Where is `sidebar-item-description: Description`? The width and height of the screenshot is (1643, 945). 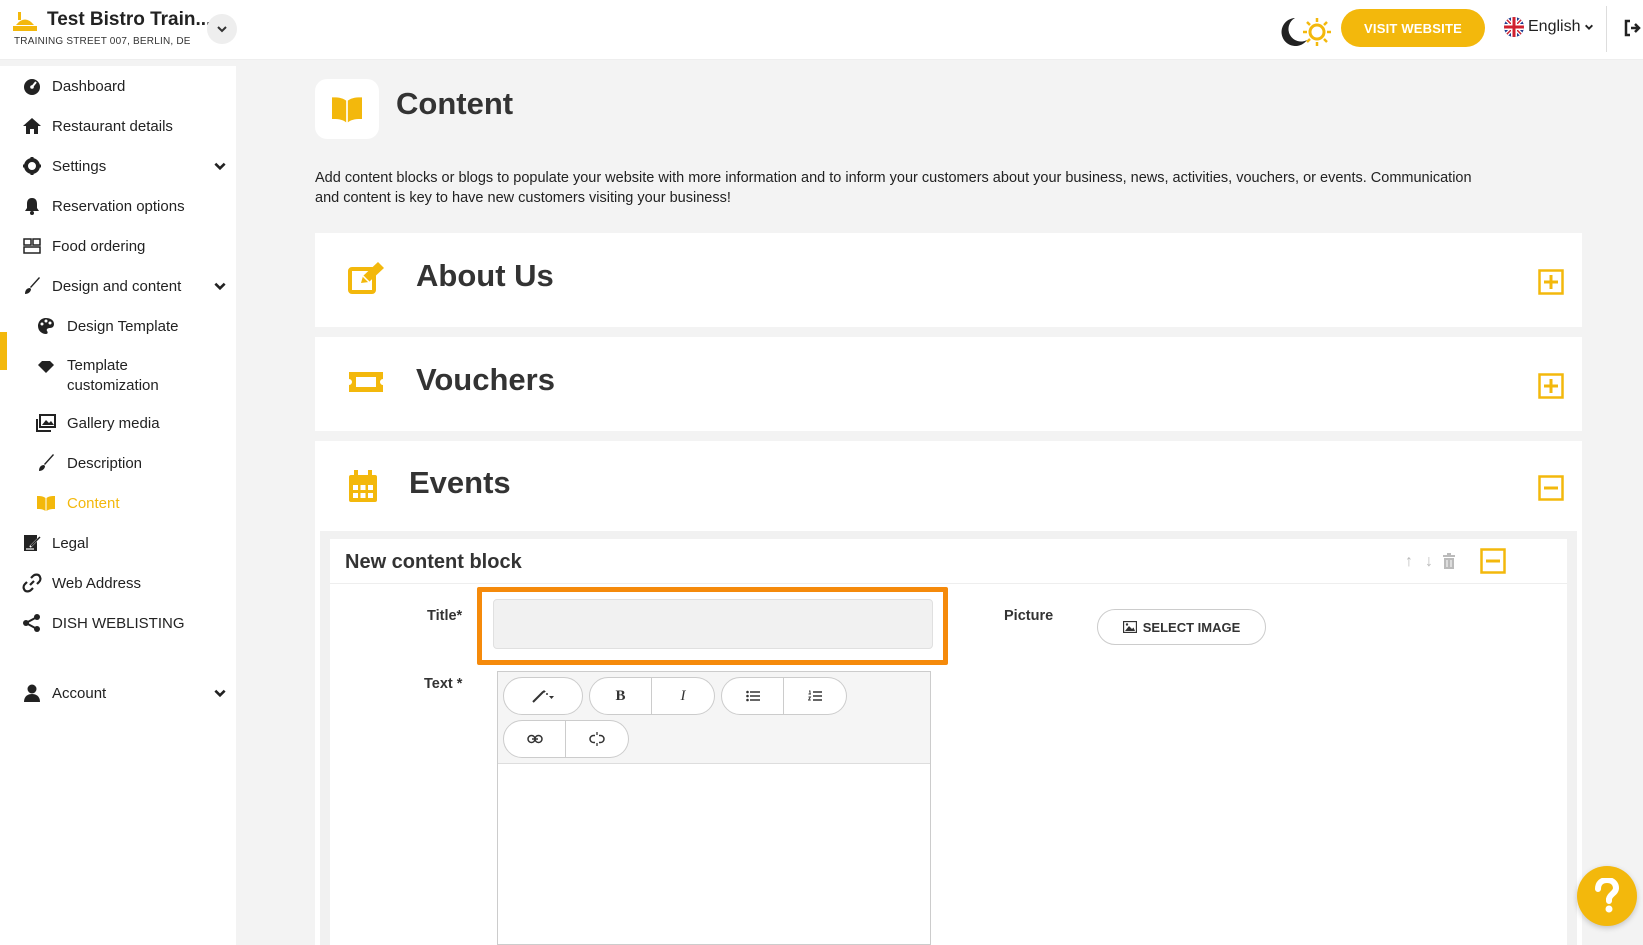 sidebar-item-description: Description is located at coordinates (118, 463).